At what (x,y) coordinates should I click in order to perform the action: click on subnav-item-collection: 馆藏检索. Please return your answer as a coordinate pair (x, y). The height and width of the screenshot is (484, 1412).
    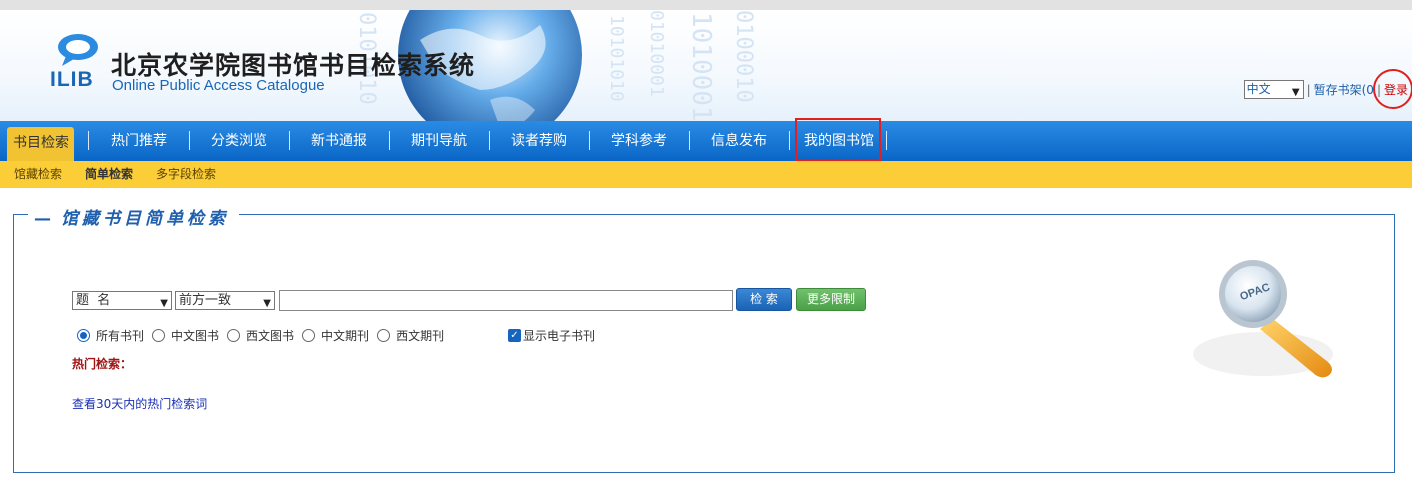
    Looking at the image, I should click on (38, 174).